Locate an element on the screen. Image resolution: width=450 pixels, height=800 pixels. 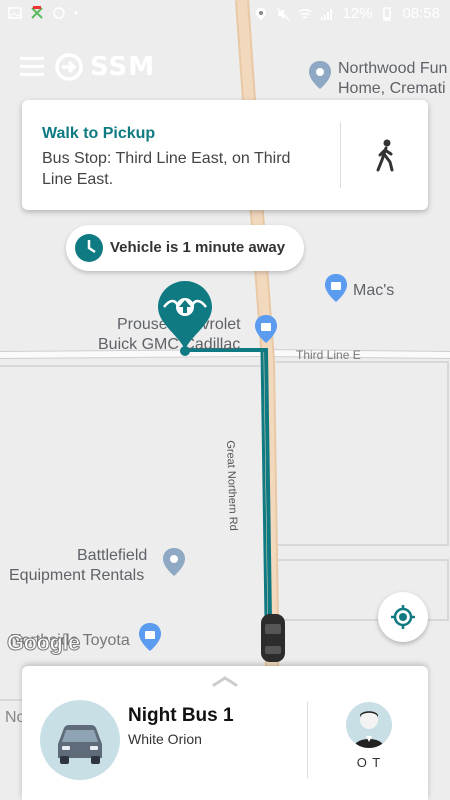
map-label-battlefield-2: Equipment Rentals is located at coordinates (77, 575).